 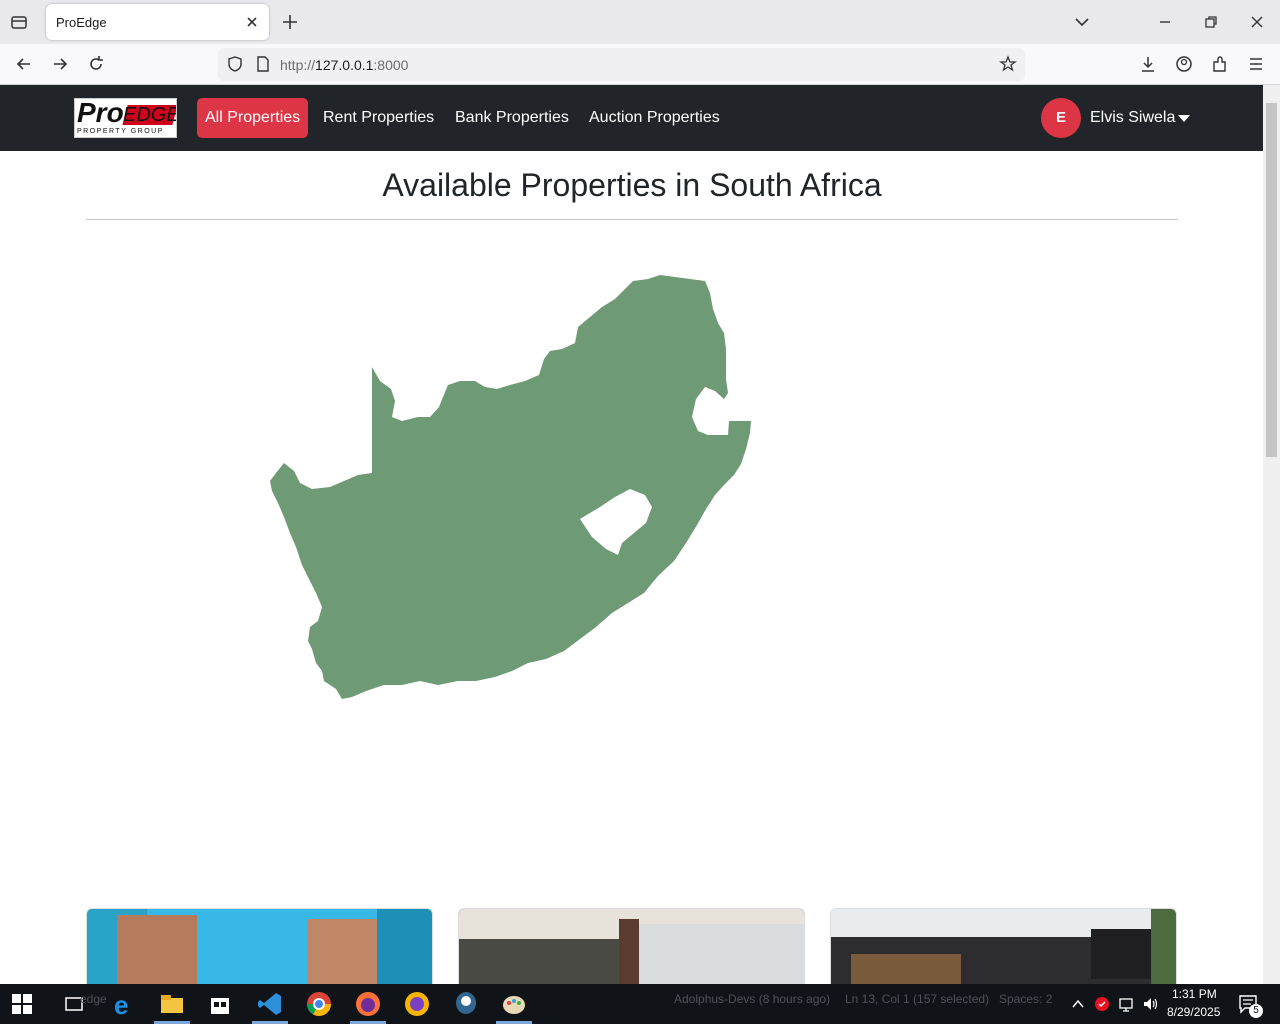 What do you see at coordinates (252, 22) in the screenshot?
I see `close-tab-icon` at bounding box center [252, 22].